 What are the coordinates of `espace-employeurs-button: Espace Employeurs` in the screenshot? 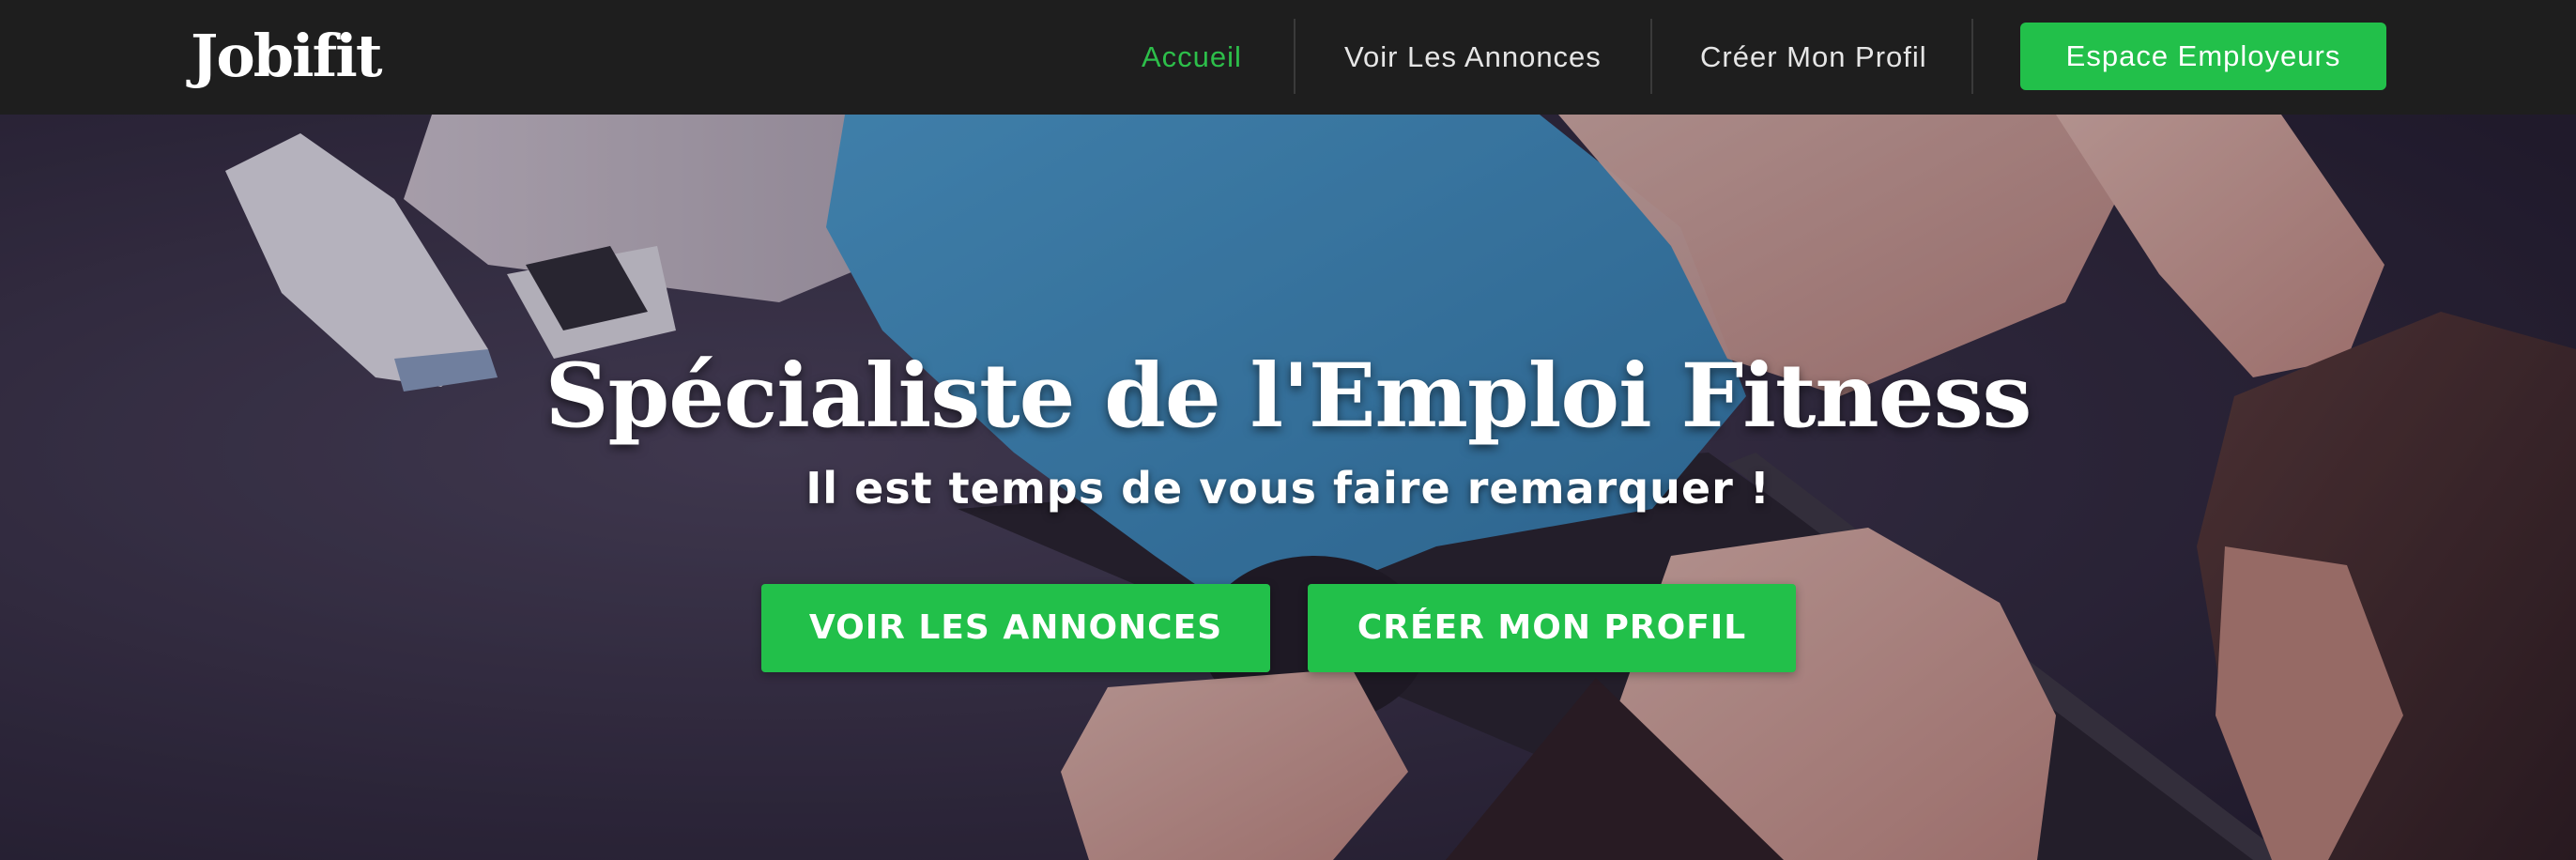 It's located at (2203, 56).